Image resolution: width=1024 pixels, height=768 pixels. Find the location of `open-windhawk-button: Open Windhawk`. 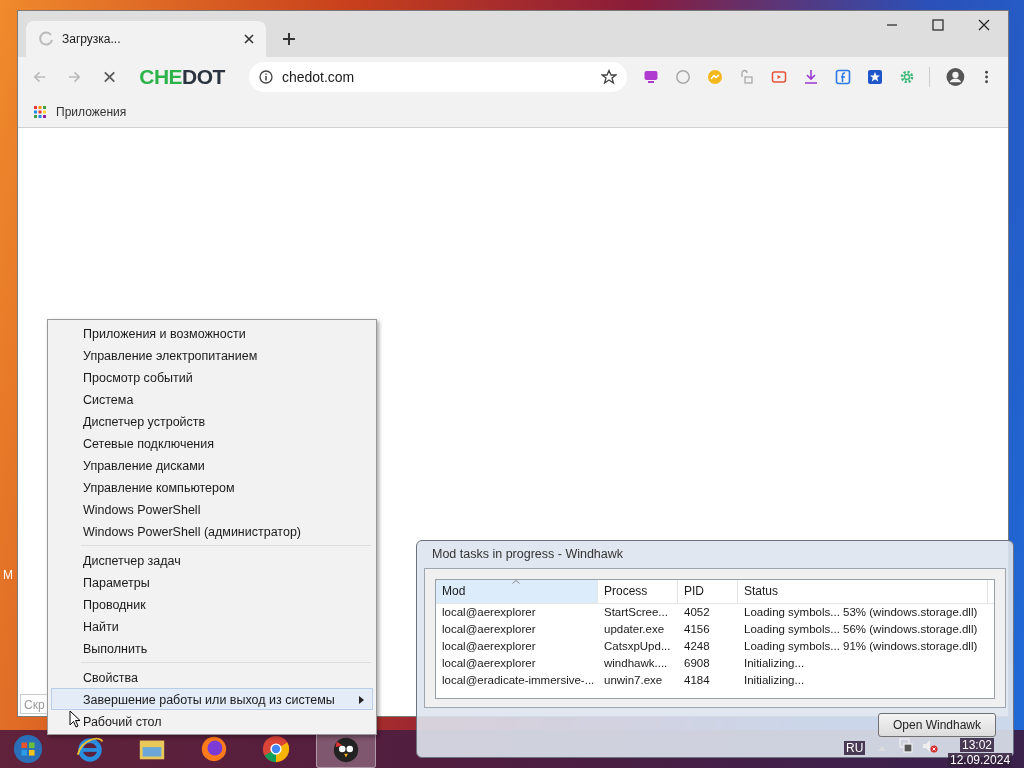

open-windhawk-button: Open Windhawk is located at coordinates (937, 725).